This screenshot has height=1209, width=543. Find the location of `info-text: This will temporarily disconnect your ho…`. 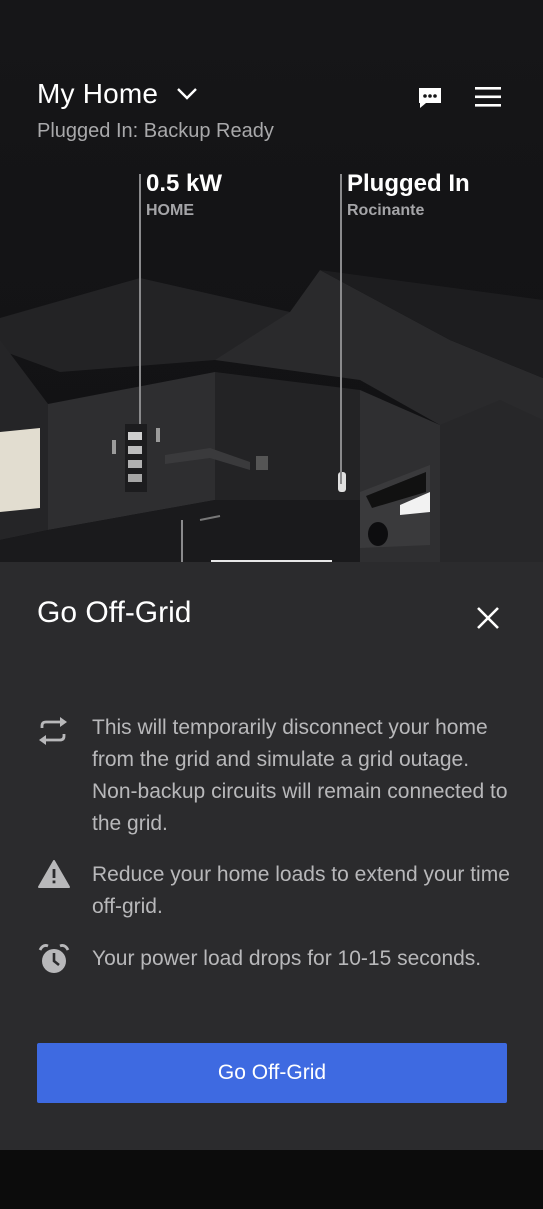

info-text: This will temporarily disconnect your ho… is located at coordinates (300, 775).